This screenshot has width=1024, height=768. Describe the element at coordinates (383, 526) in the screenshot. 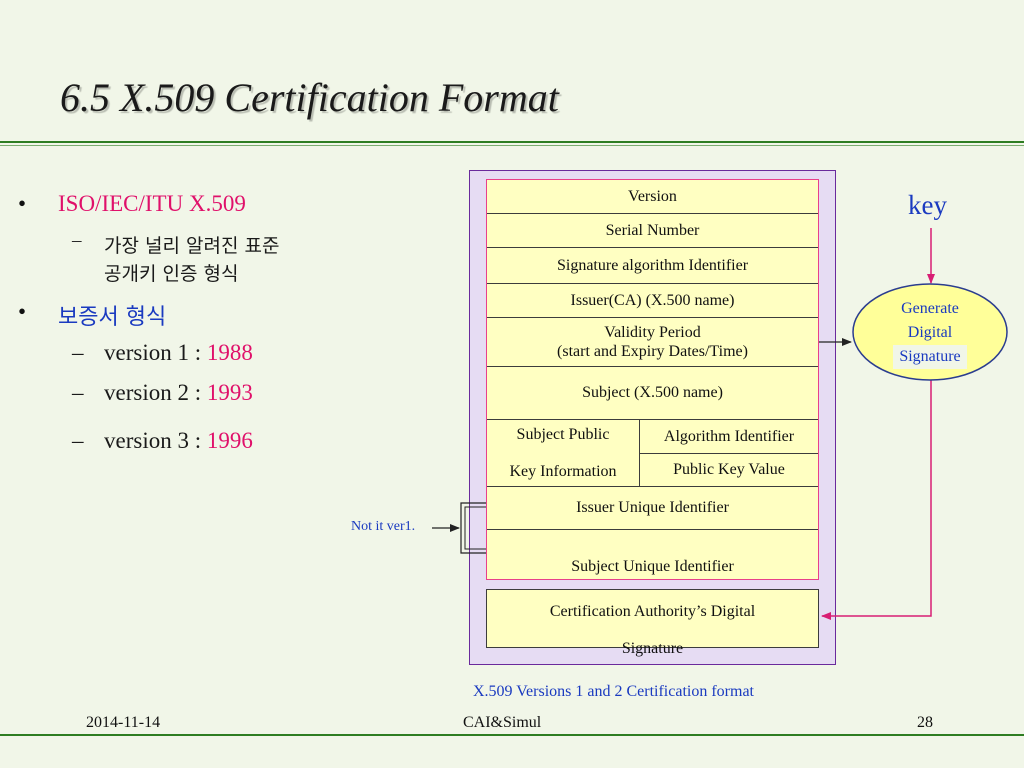

I see `not-ver1-label: Not it ver1.` at that location.